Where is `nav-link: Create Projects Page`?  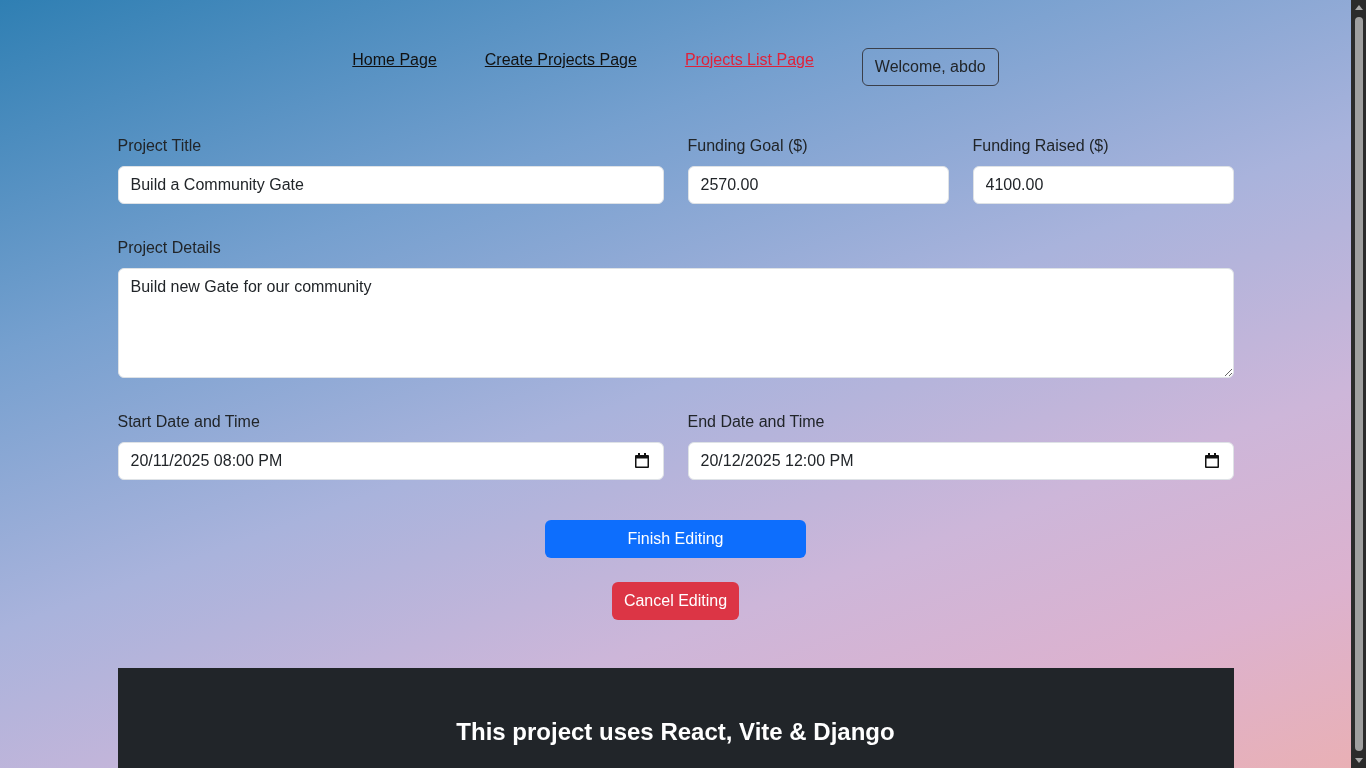
nav-link: Create Projects Page is located at coordinates (560, 60).